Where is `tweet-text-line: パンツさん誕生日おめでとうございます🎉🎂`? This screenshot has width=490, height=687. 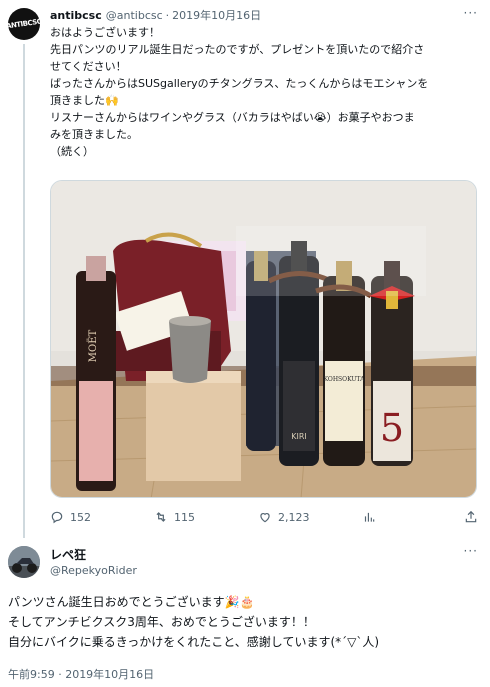
tweet-text-line: パンツさん誕生日おめでとうございます🎉🎂 is located at coordinates (131, 602).